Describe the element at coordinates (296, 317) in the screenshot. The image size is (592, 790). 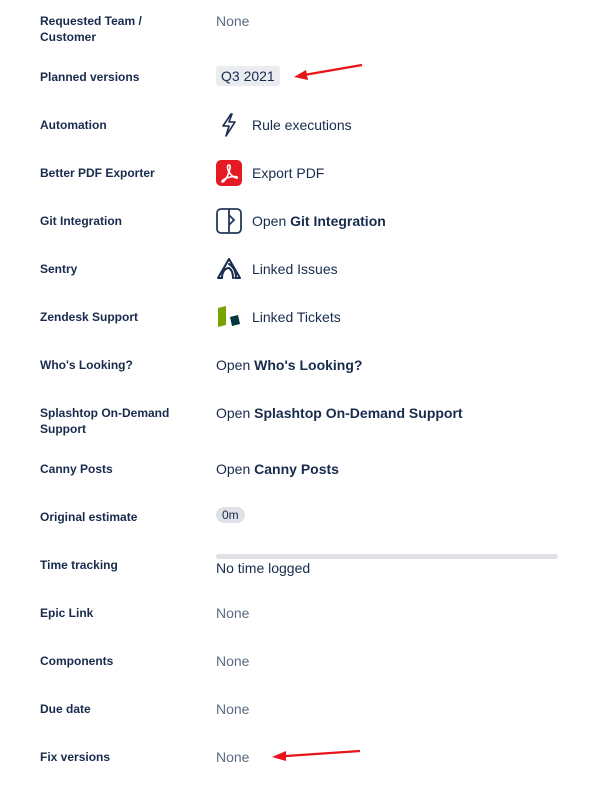
I see `zendesk-label: Linked Tickets` at that location.